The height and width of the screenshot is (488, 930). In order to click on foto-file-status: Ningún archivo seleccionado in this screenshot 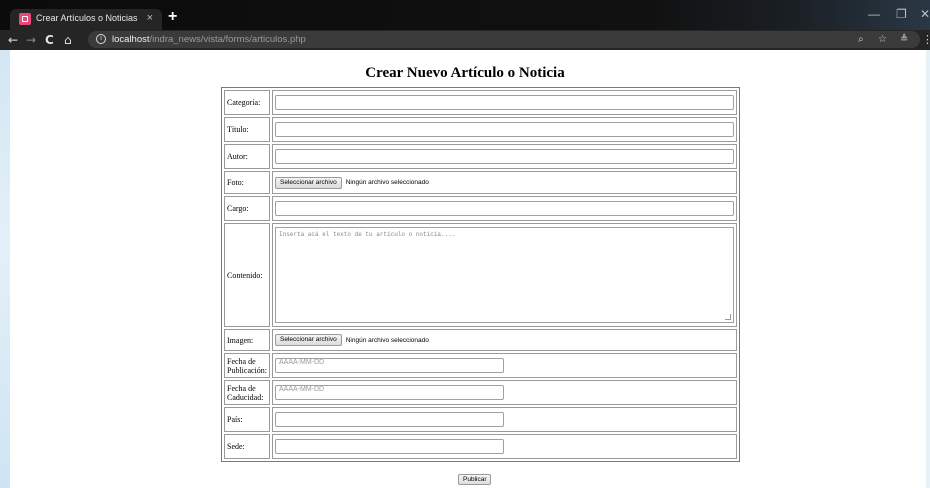, I will do `click(387, 182)`.